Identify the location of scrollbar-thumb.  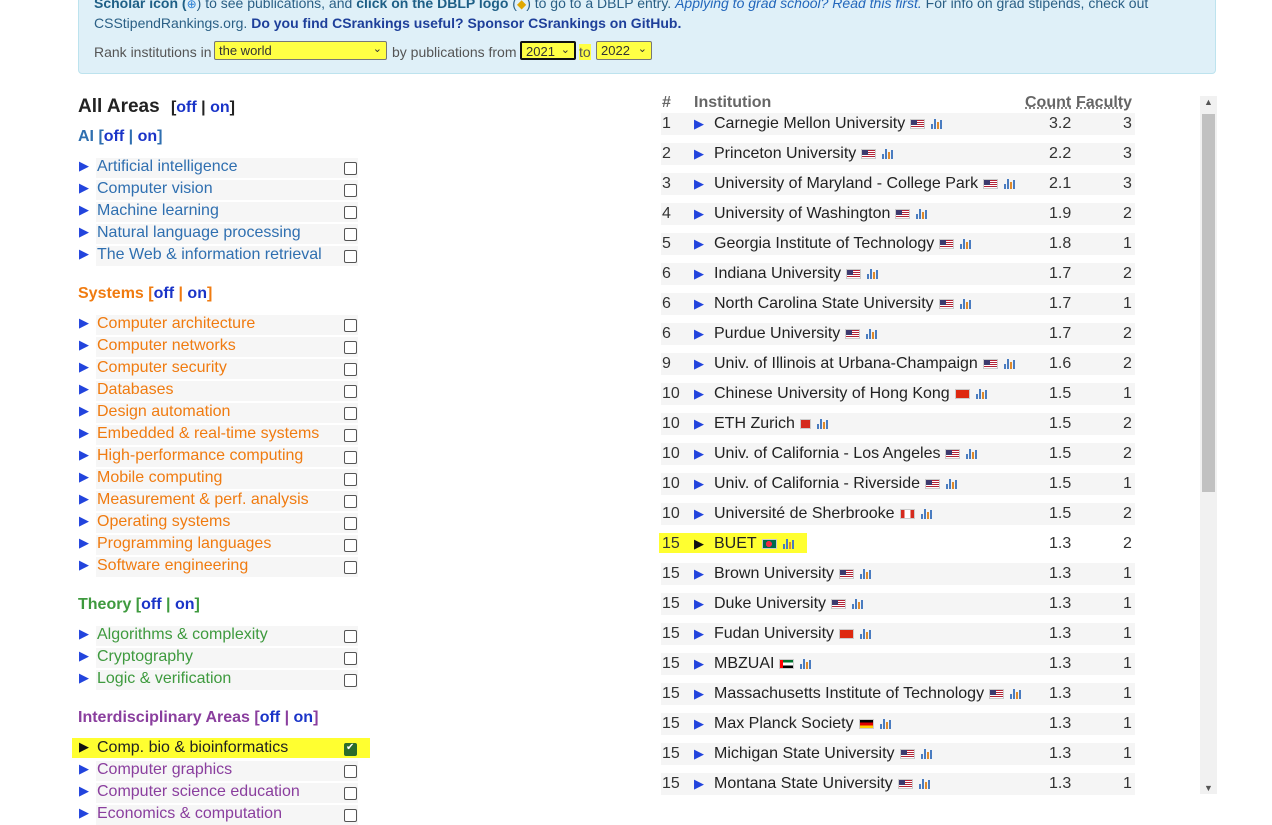
(1208, 303).